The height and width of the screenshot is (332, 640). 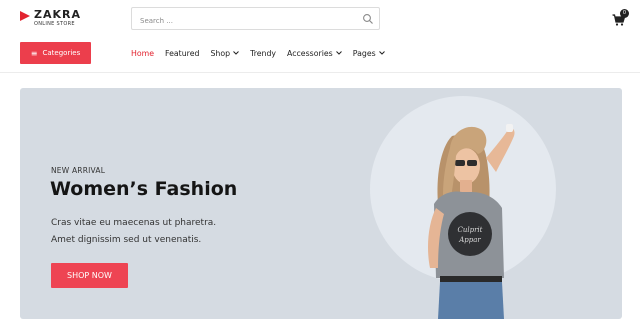 I want to click on nav-item-accessories: Accessories, so click(x=314, y=53).